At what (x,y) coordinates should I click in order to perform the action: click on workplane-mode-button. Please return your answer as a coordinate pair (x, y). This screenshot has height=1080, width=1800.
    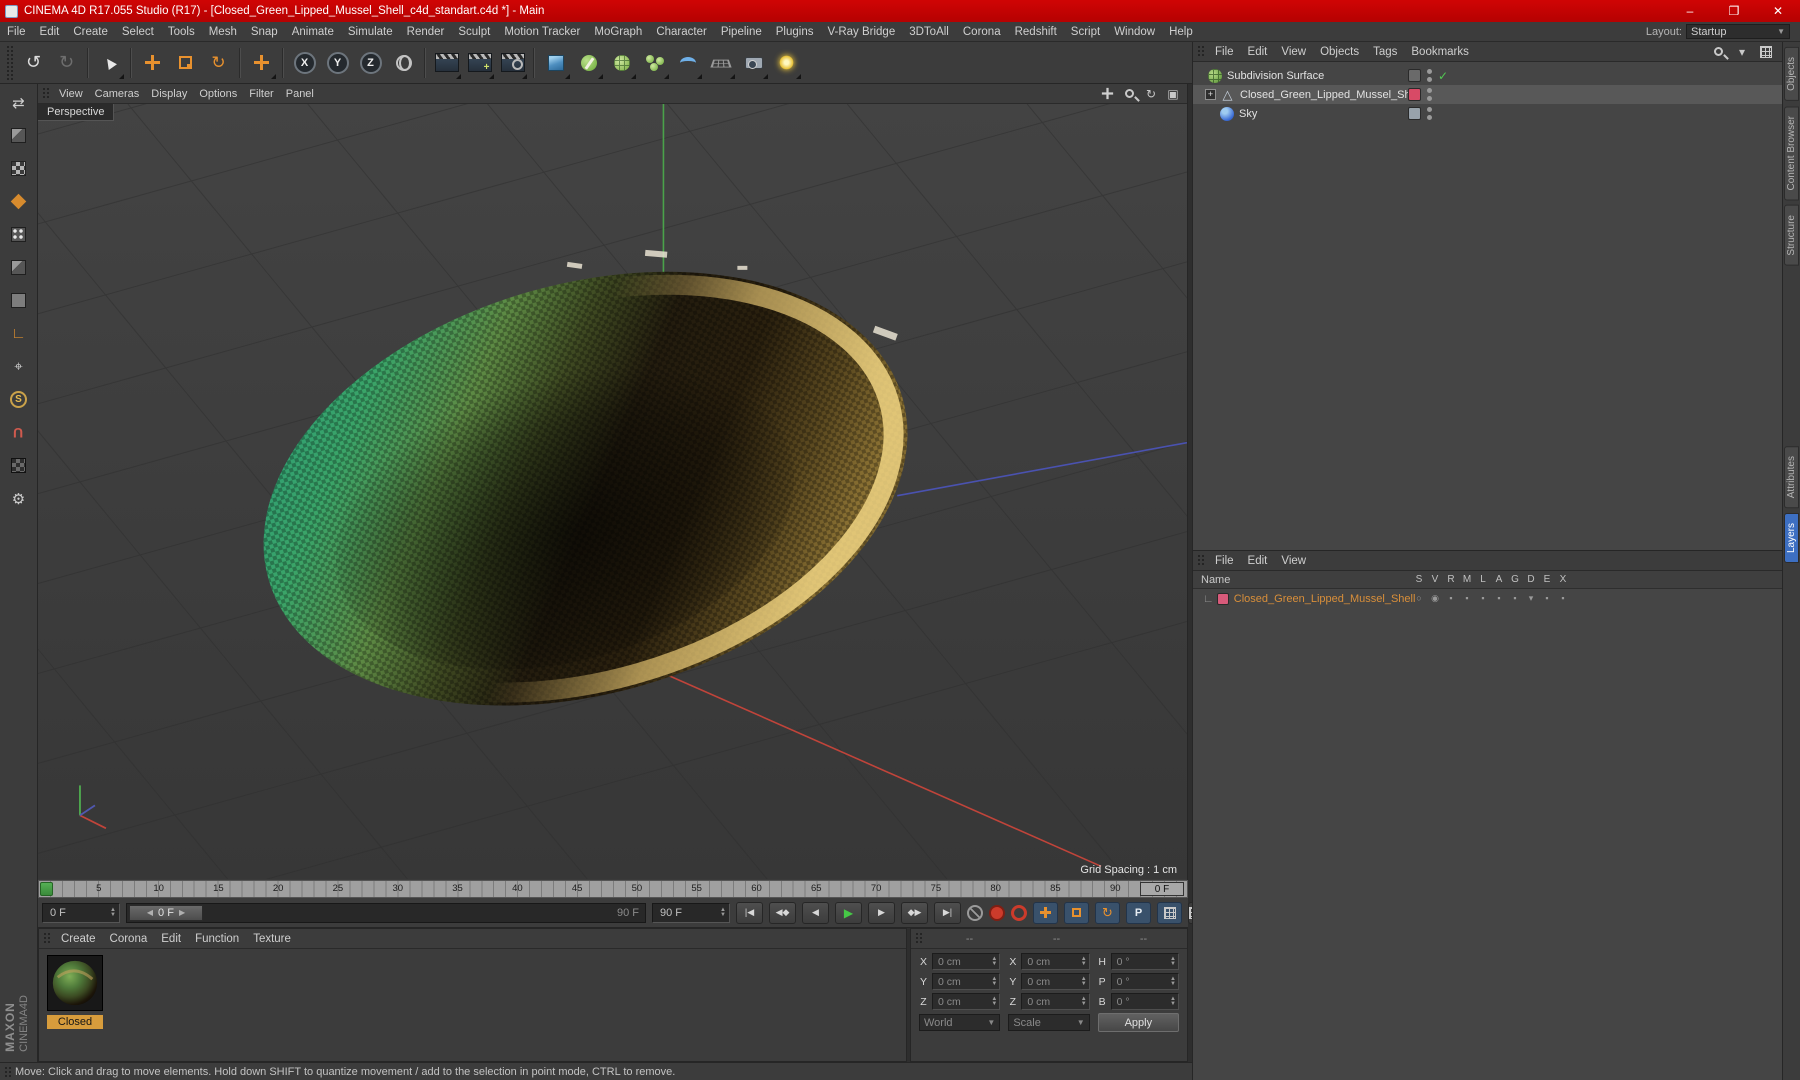
    Looking at the image, I should click on (19, 201).